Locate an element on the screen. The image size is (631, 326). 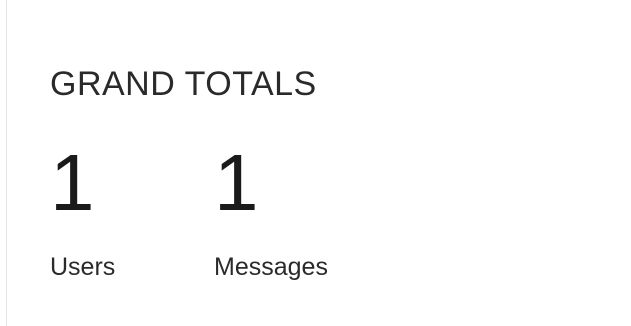
grand-totals-title: GRAND TOTALS is located at coordinates (183, 84).